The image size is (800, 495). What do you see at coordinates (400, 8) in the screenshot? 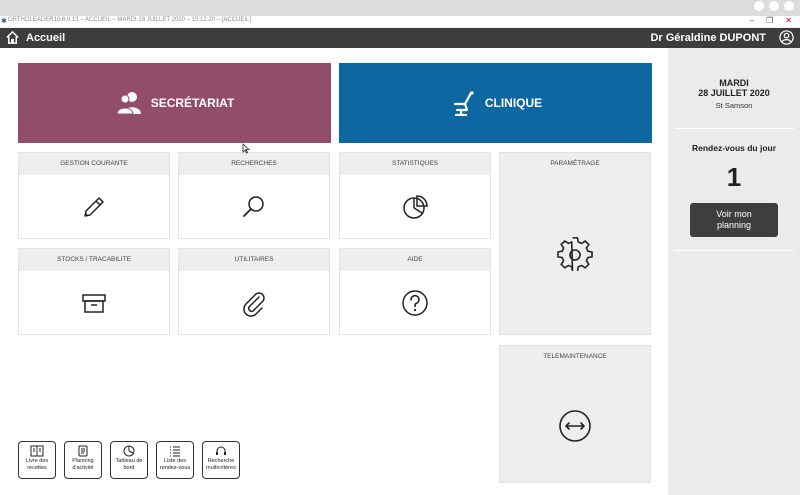
I see `os-window-bar` at bounding box center [400, 8].